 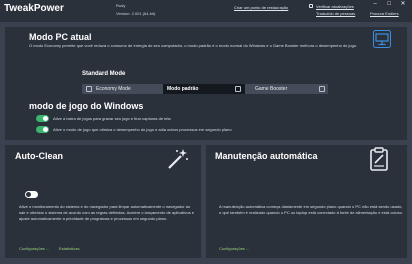 I want to click on game-mode-toggle, so click(x=42, y=129).